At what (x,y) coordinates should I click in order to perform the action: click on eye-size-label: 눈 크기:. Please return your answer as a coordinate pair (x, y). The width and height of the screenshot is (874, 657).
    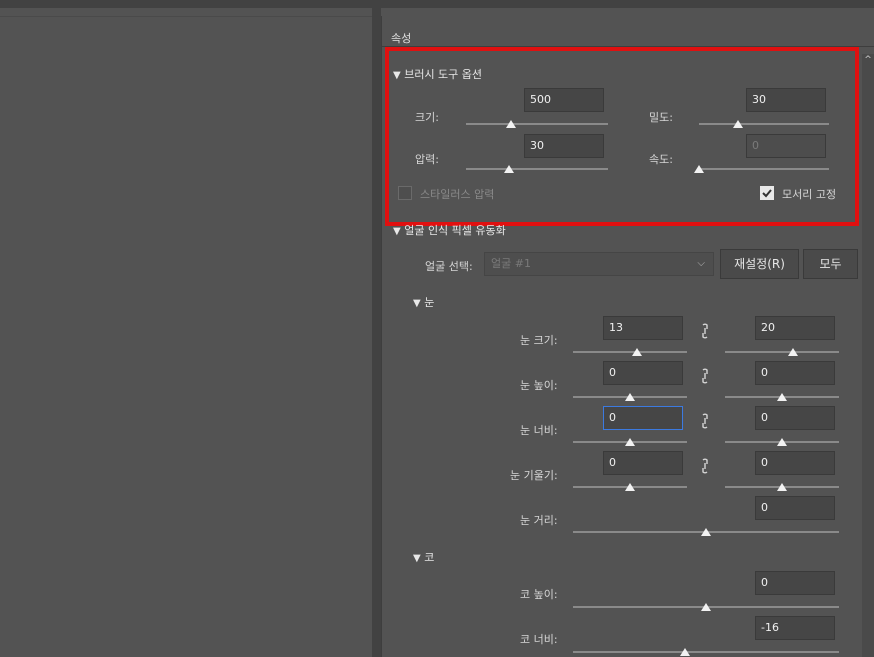
    Looking at the image, I should click on (539, 340).